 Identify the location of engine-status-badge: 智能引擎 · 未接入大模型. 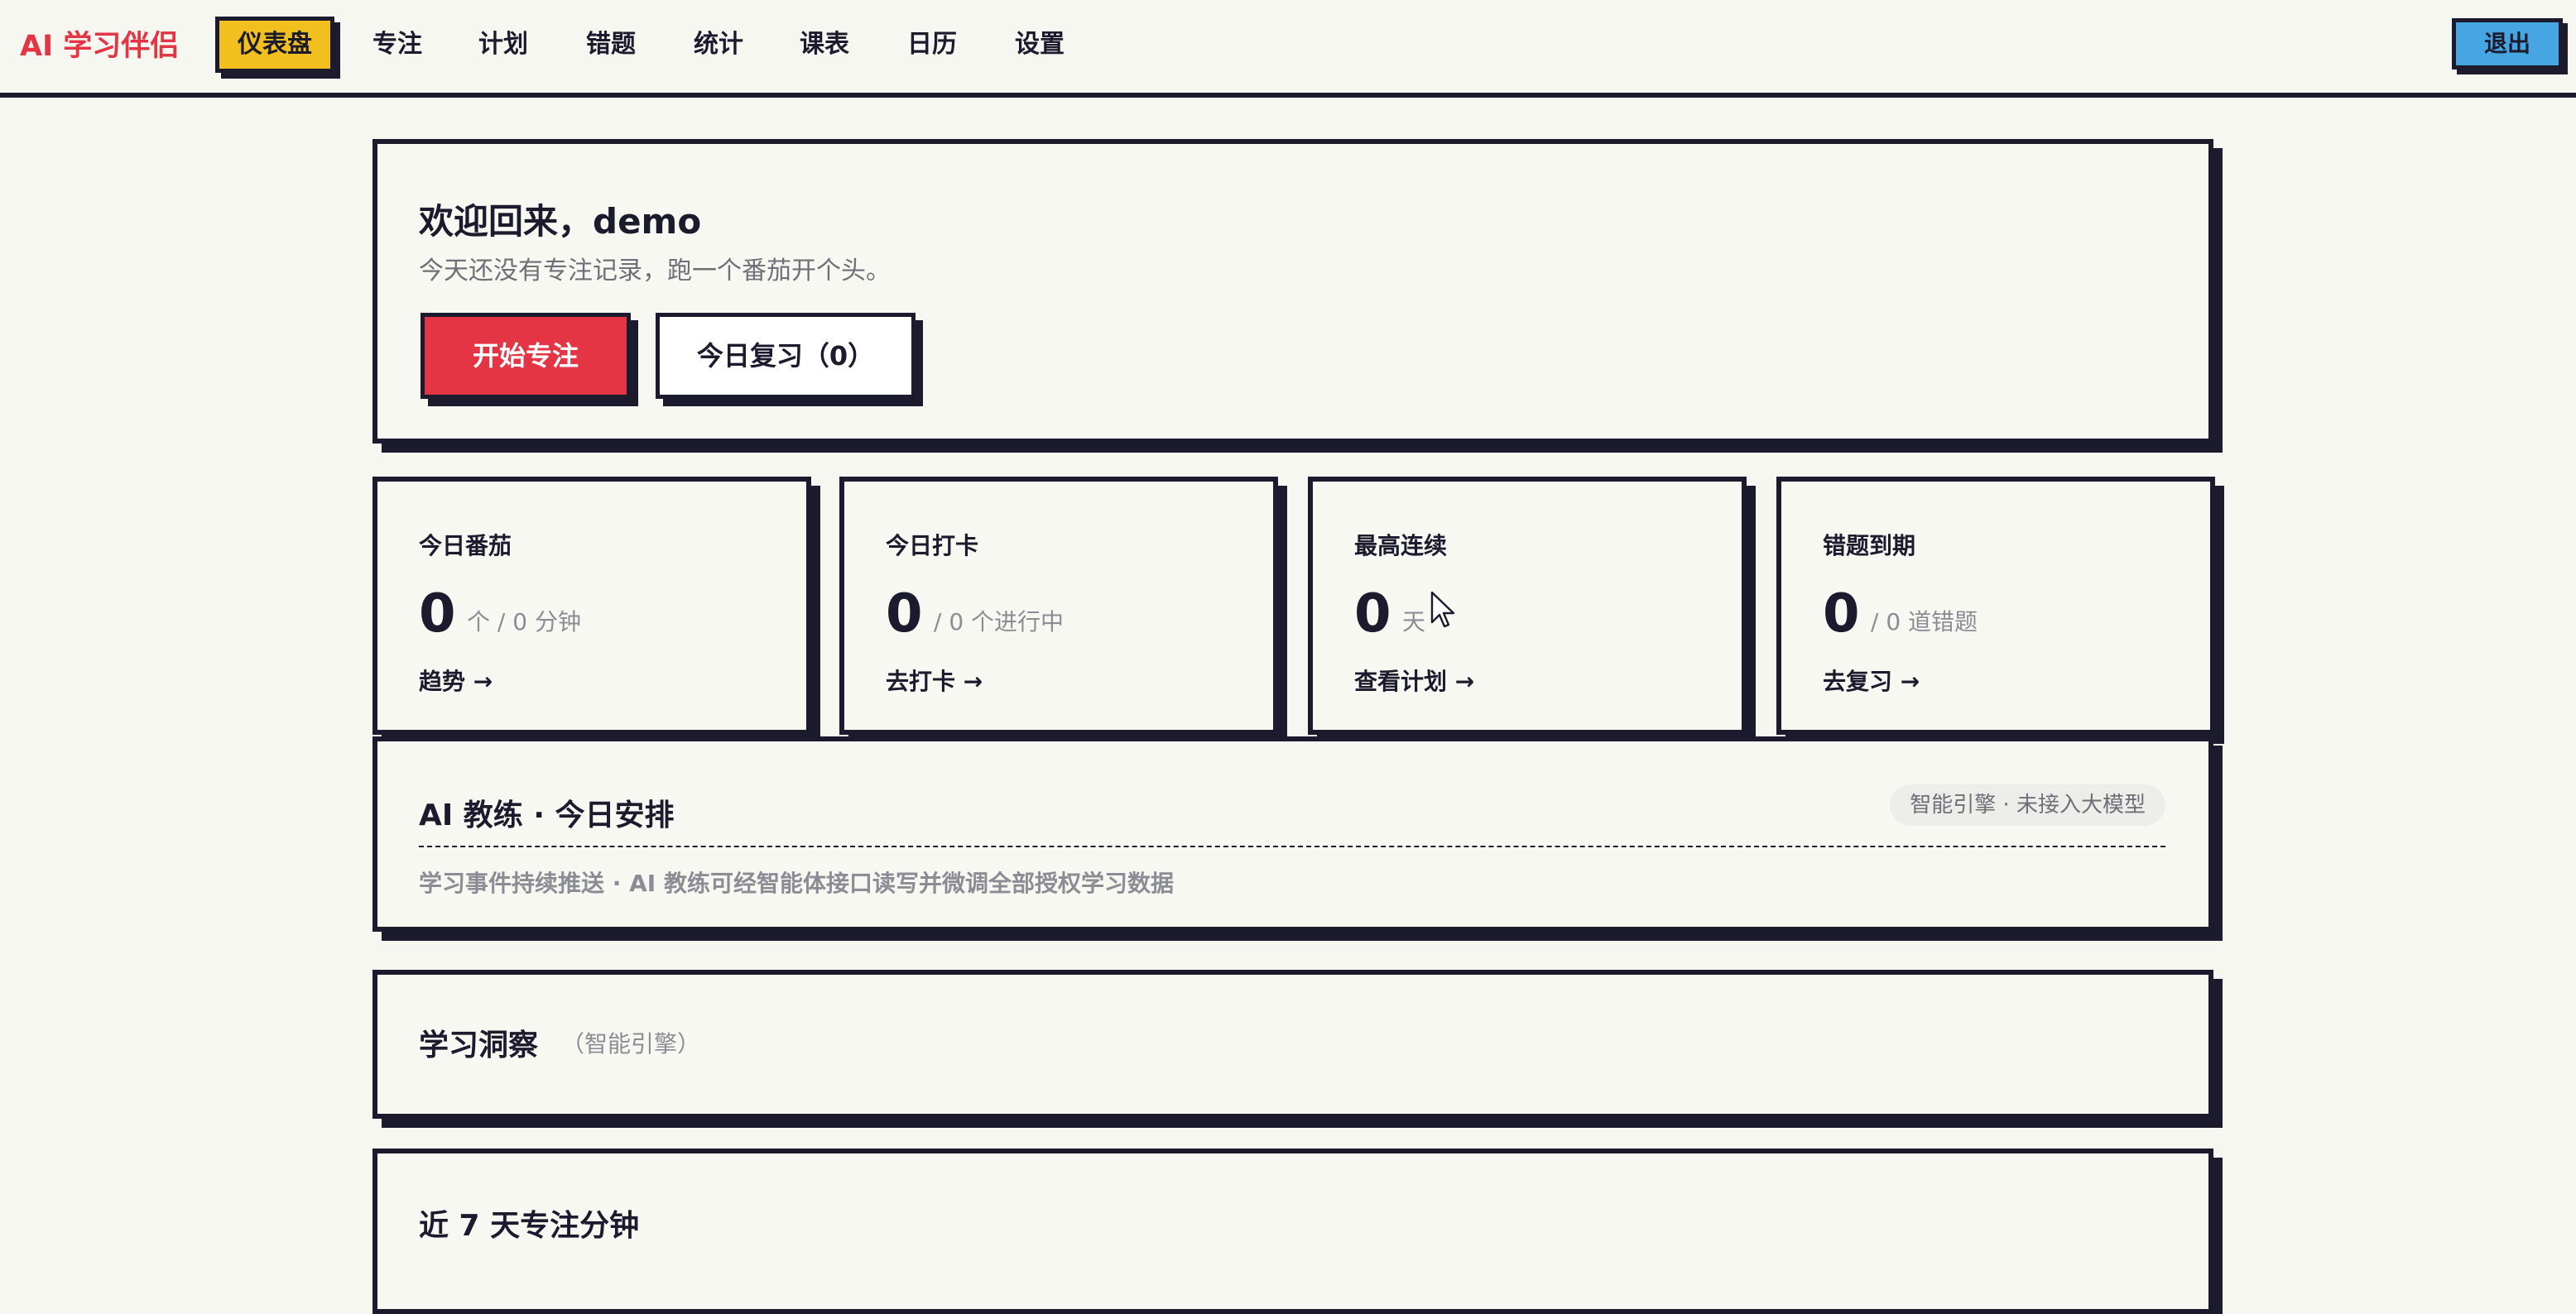
(2027, 805).